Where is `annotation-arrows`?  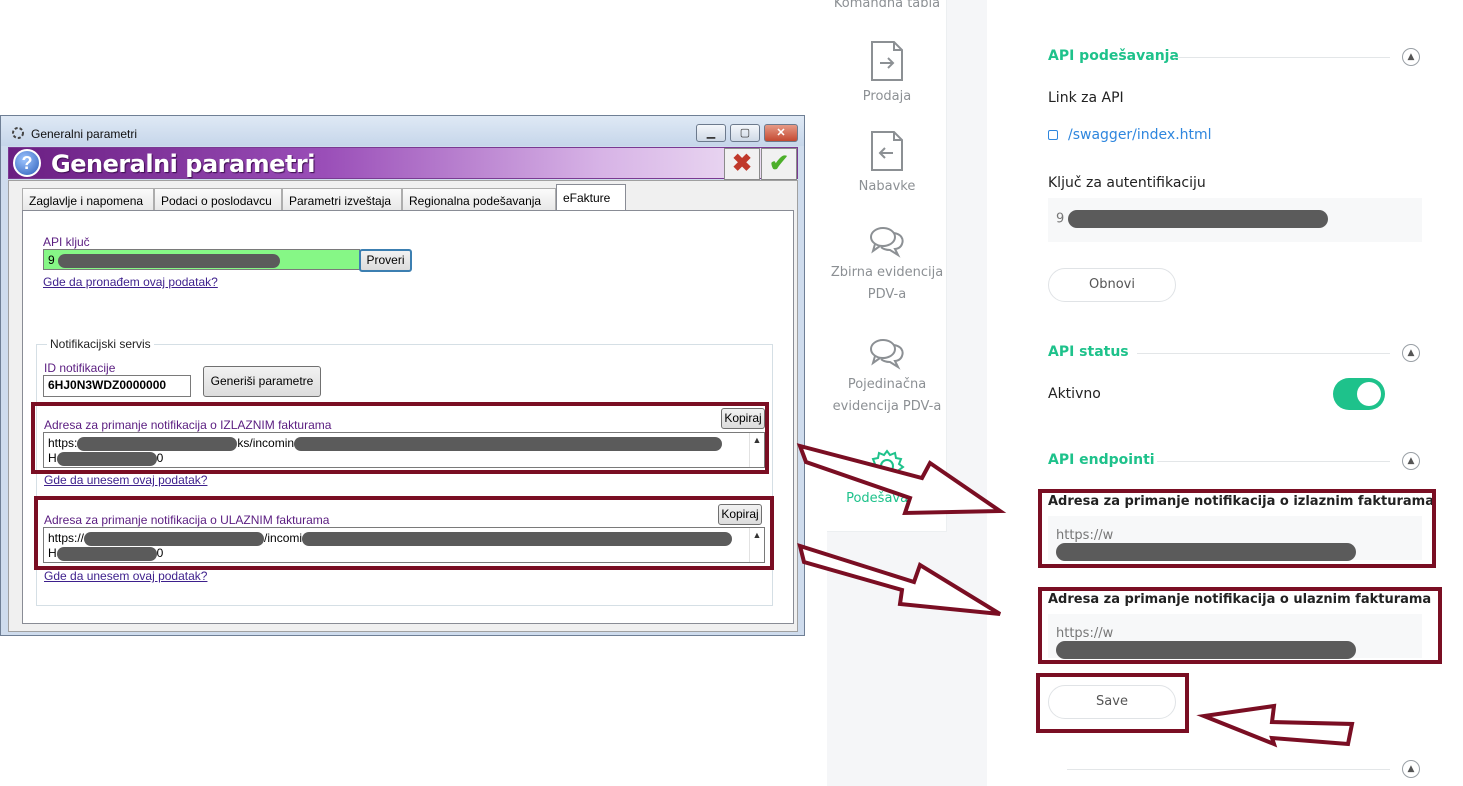 annotation-arrows is located at coordinates (1075, 595).